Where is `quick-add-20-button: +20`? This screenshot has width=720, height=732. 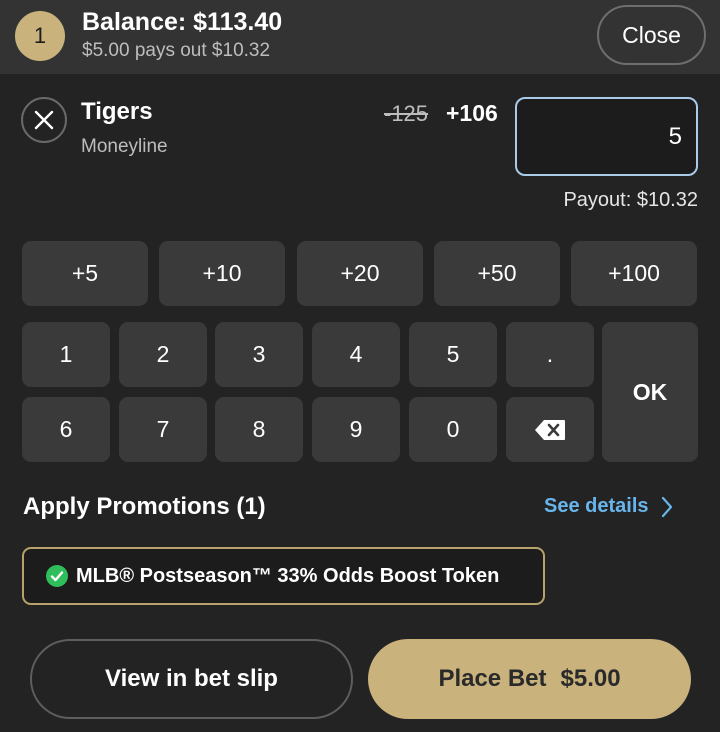
quick-add-20-button: +20 is located at coordinates (360, 273).